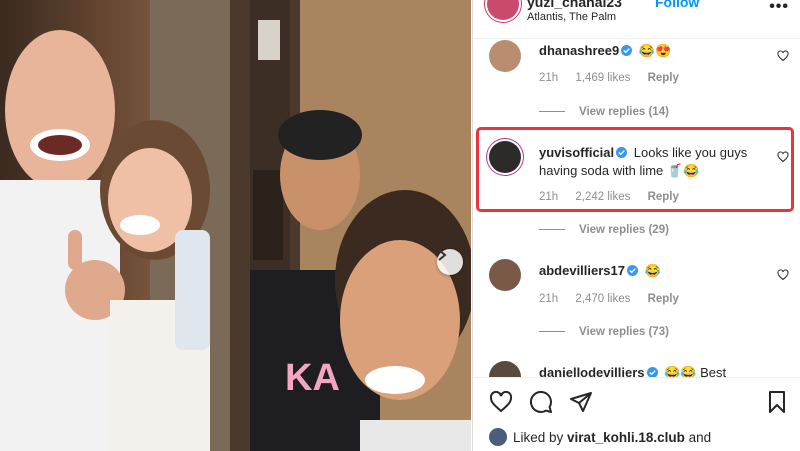 The width and height of the screenshot is (800, 451). Describe the element at coordinates (579, 50) in the screenshot. I see `comment-username: dhanashree9` at that location.